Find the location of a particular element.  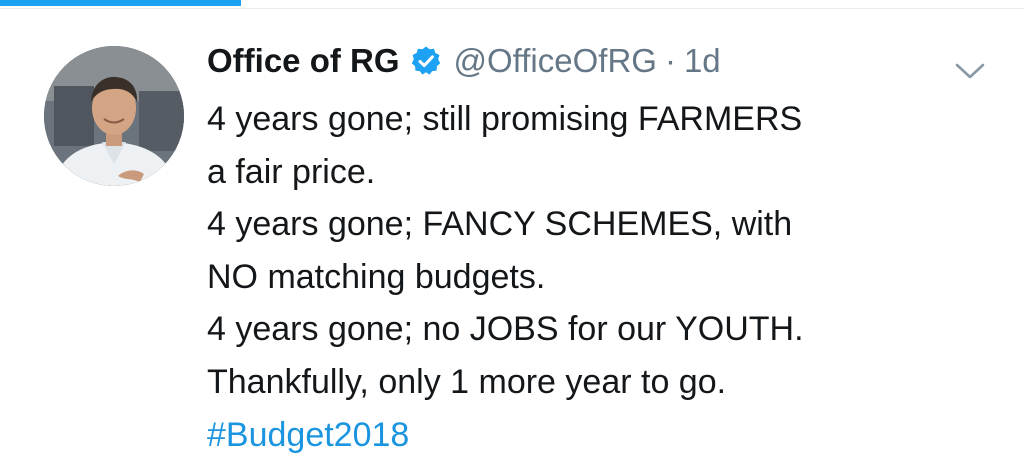

tweet-text-line: 4 years gone; FANCY SCHEMES, with is located at coordinates (500, 224).